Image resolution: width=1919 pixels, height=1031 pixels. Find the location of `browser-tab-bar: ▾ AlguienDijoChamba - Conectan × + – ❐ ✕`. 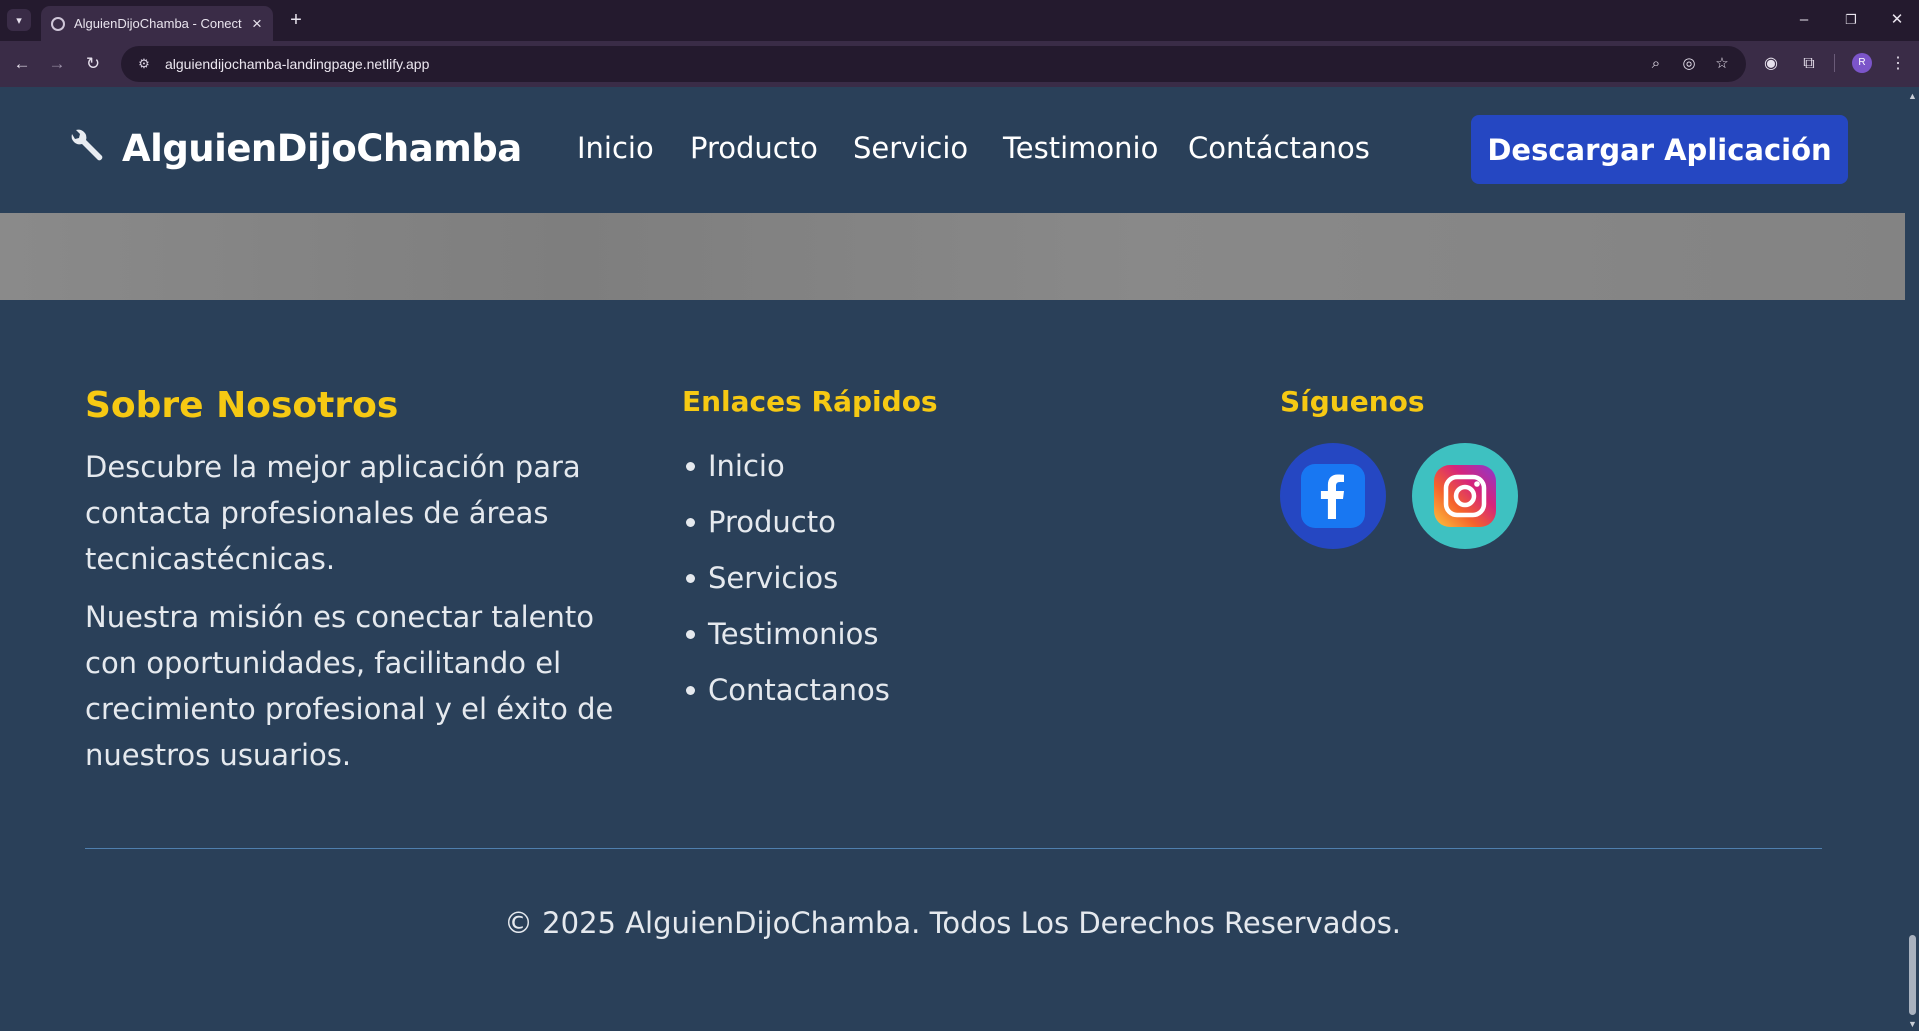

browser-tab-bar: ▾ AlguienDijoChamba - Conectan × + – ❐ ✕ is located at coordinates (959, 20).